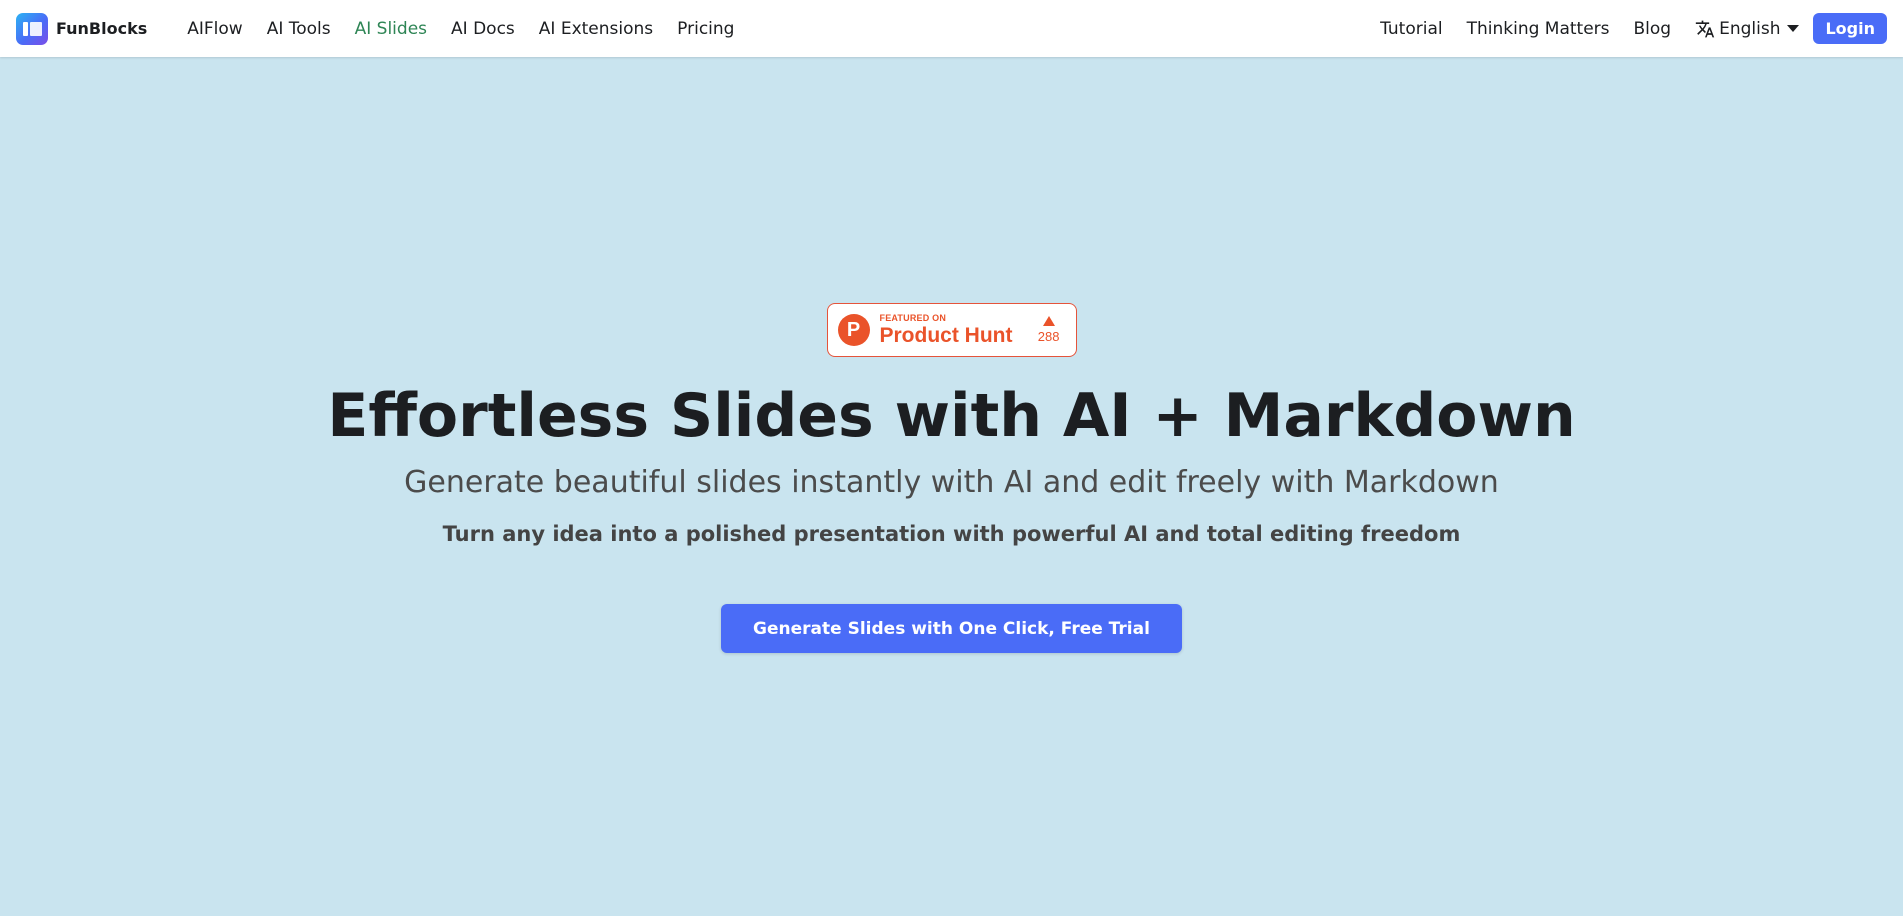 Image resolution: width=1903 pixels, height=916 pixels. What do you see at coordinates (705, 29) in the screenshot?
I see `nav-pricing: Pricing` at bounding box center [705, 29].